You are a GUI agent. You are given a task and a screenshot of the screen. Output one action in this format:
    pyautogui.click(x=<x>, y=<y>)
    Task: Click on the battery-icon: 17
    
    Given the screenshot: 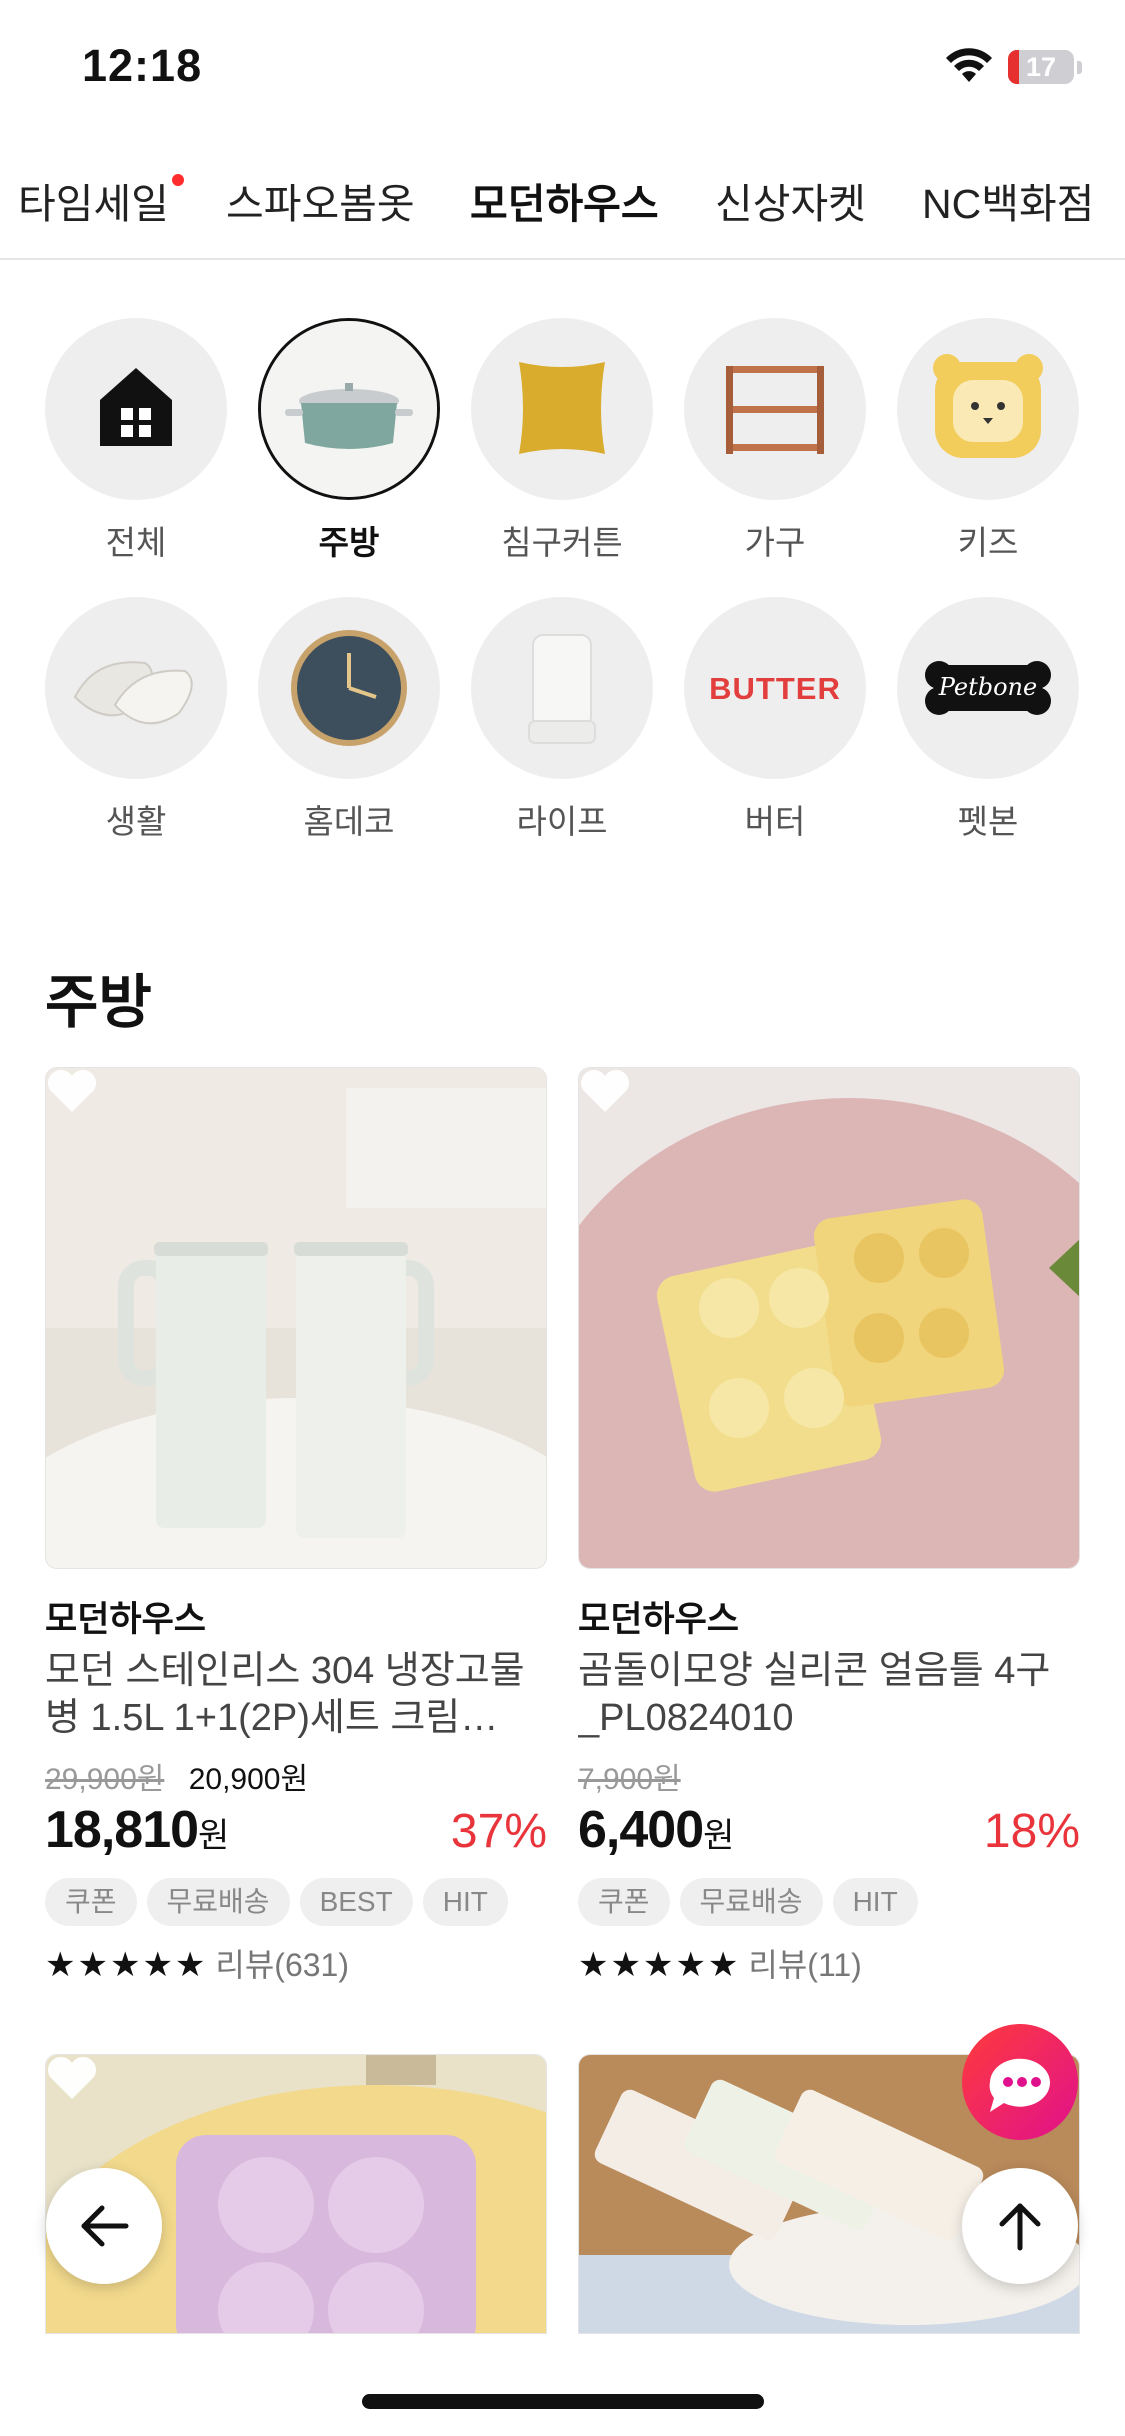 What is the action you would take?
    pyautogui.click(x=1041, y=67)
    